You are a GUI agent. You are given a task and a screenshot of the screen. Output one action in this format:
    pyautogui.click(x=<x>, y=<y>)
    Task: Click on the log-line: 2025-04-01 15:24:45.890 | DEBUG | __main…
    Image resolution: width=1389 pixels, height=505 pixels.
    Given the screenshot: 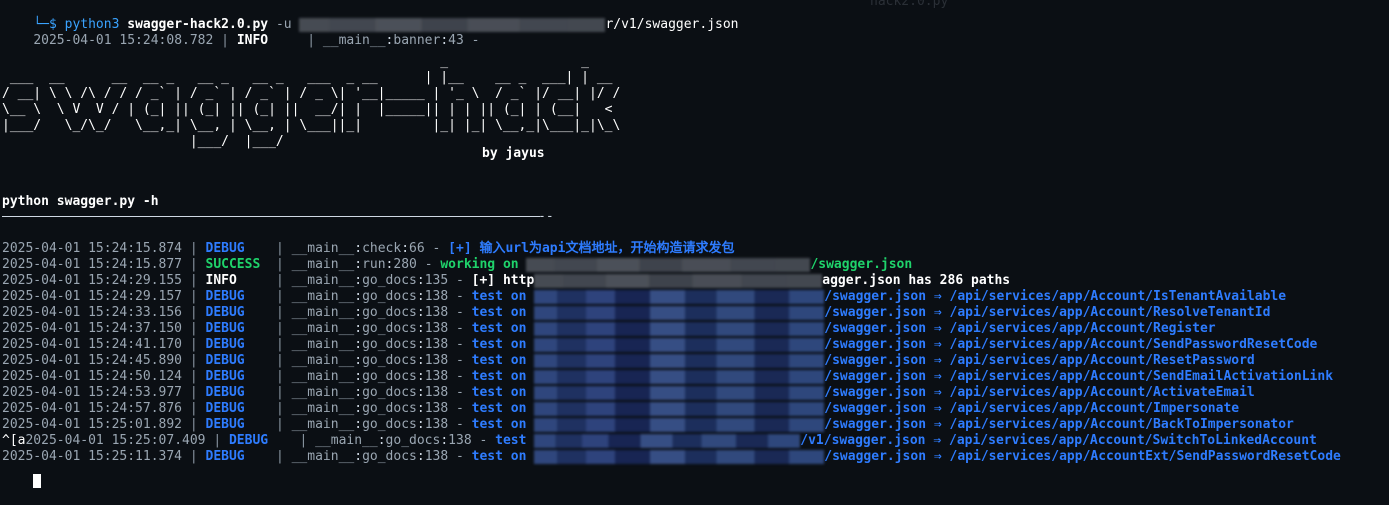 What is the action you would take?
    pyautogui.click(x=628, y=360)
    